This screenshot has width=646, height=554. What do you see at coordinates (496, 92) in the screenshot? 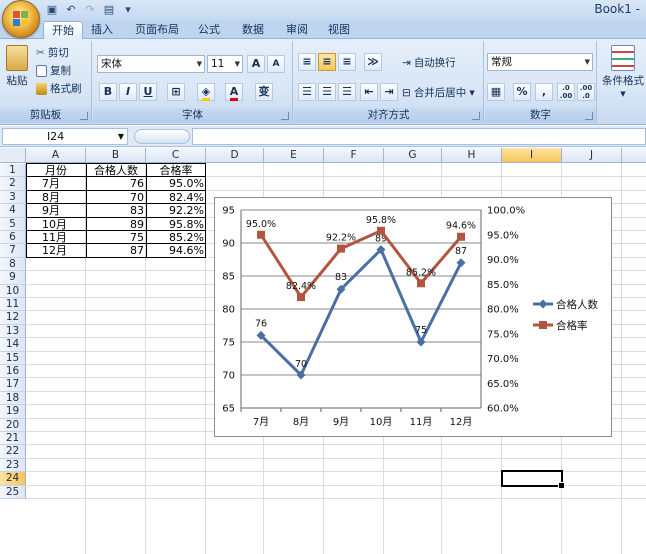
I see `currency-button: ▦` at bounding box center [496, 92].